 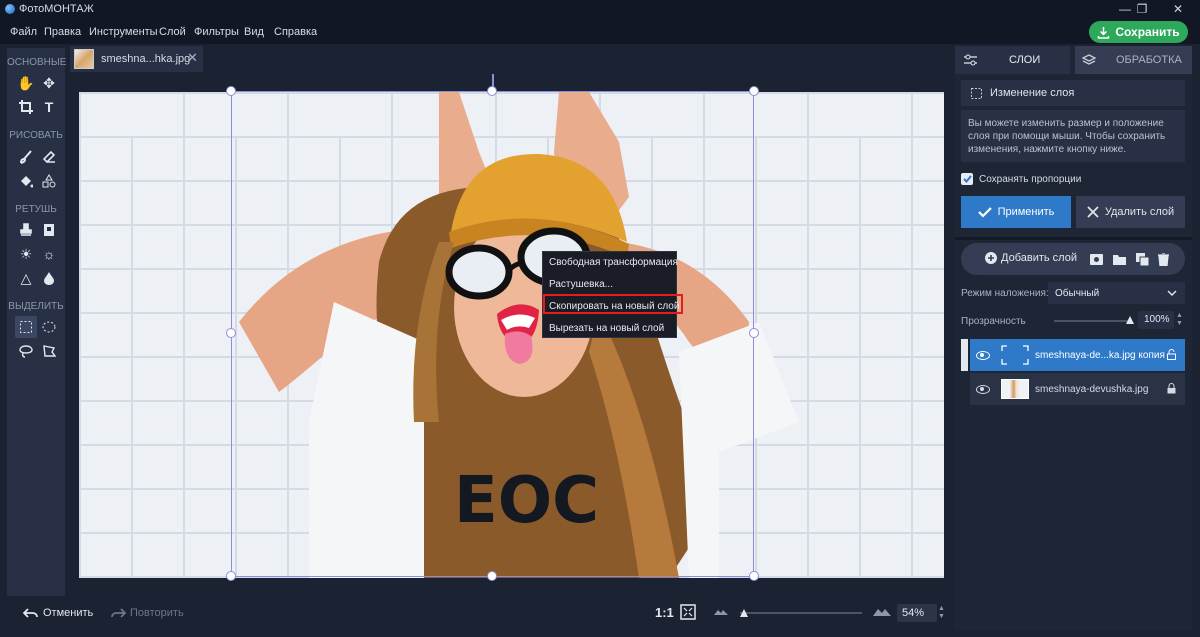 What do you see at coordinates (216, 32) in the screenshot?
I see `menu-filters: Фильтры` at bounding box center [216, 32].